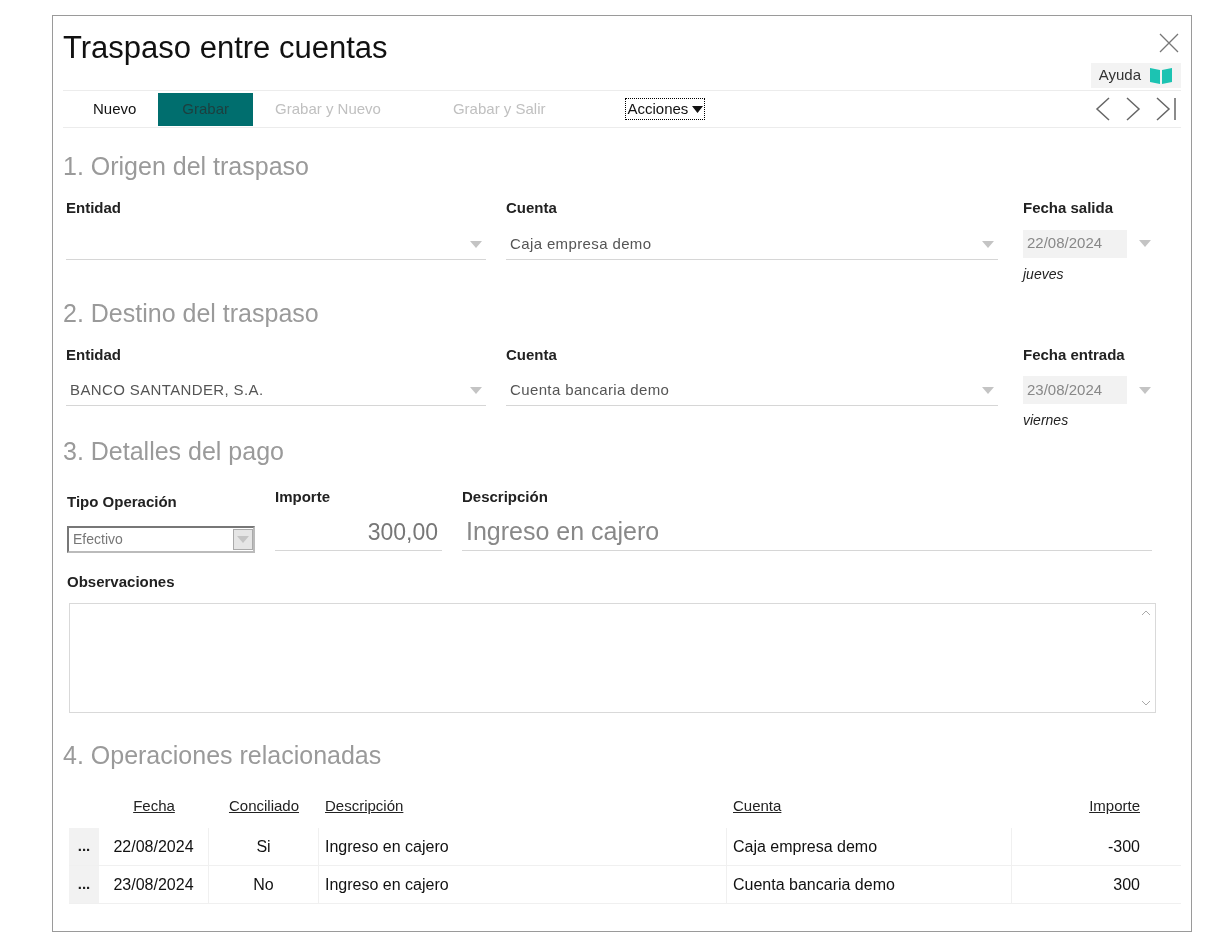  I want to click on table-cell: 22/08/2024, so click(154, 846).